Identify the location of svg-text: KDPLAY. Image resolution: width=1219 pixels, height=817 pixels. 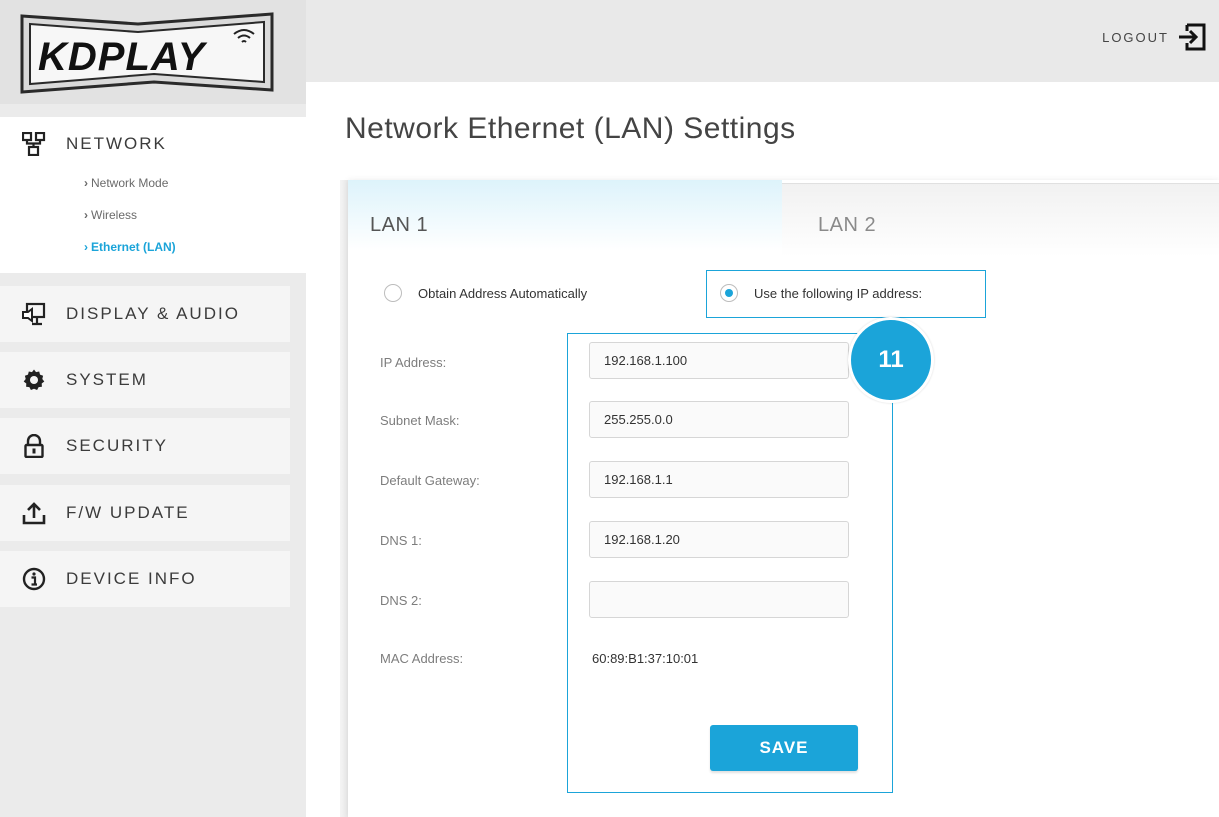
(123, 57).